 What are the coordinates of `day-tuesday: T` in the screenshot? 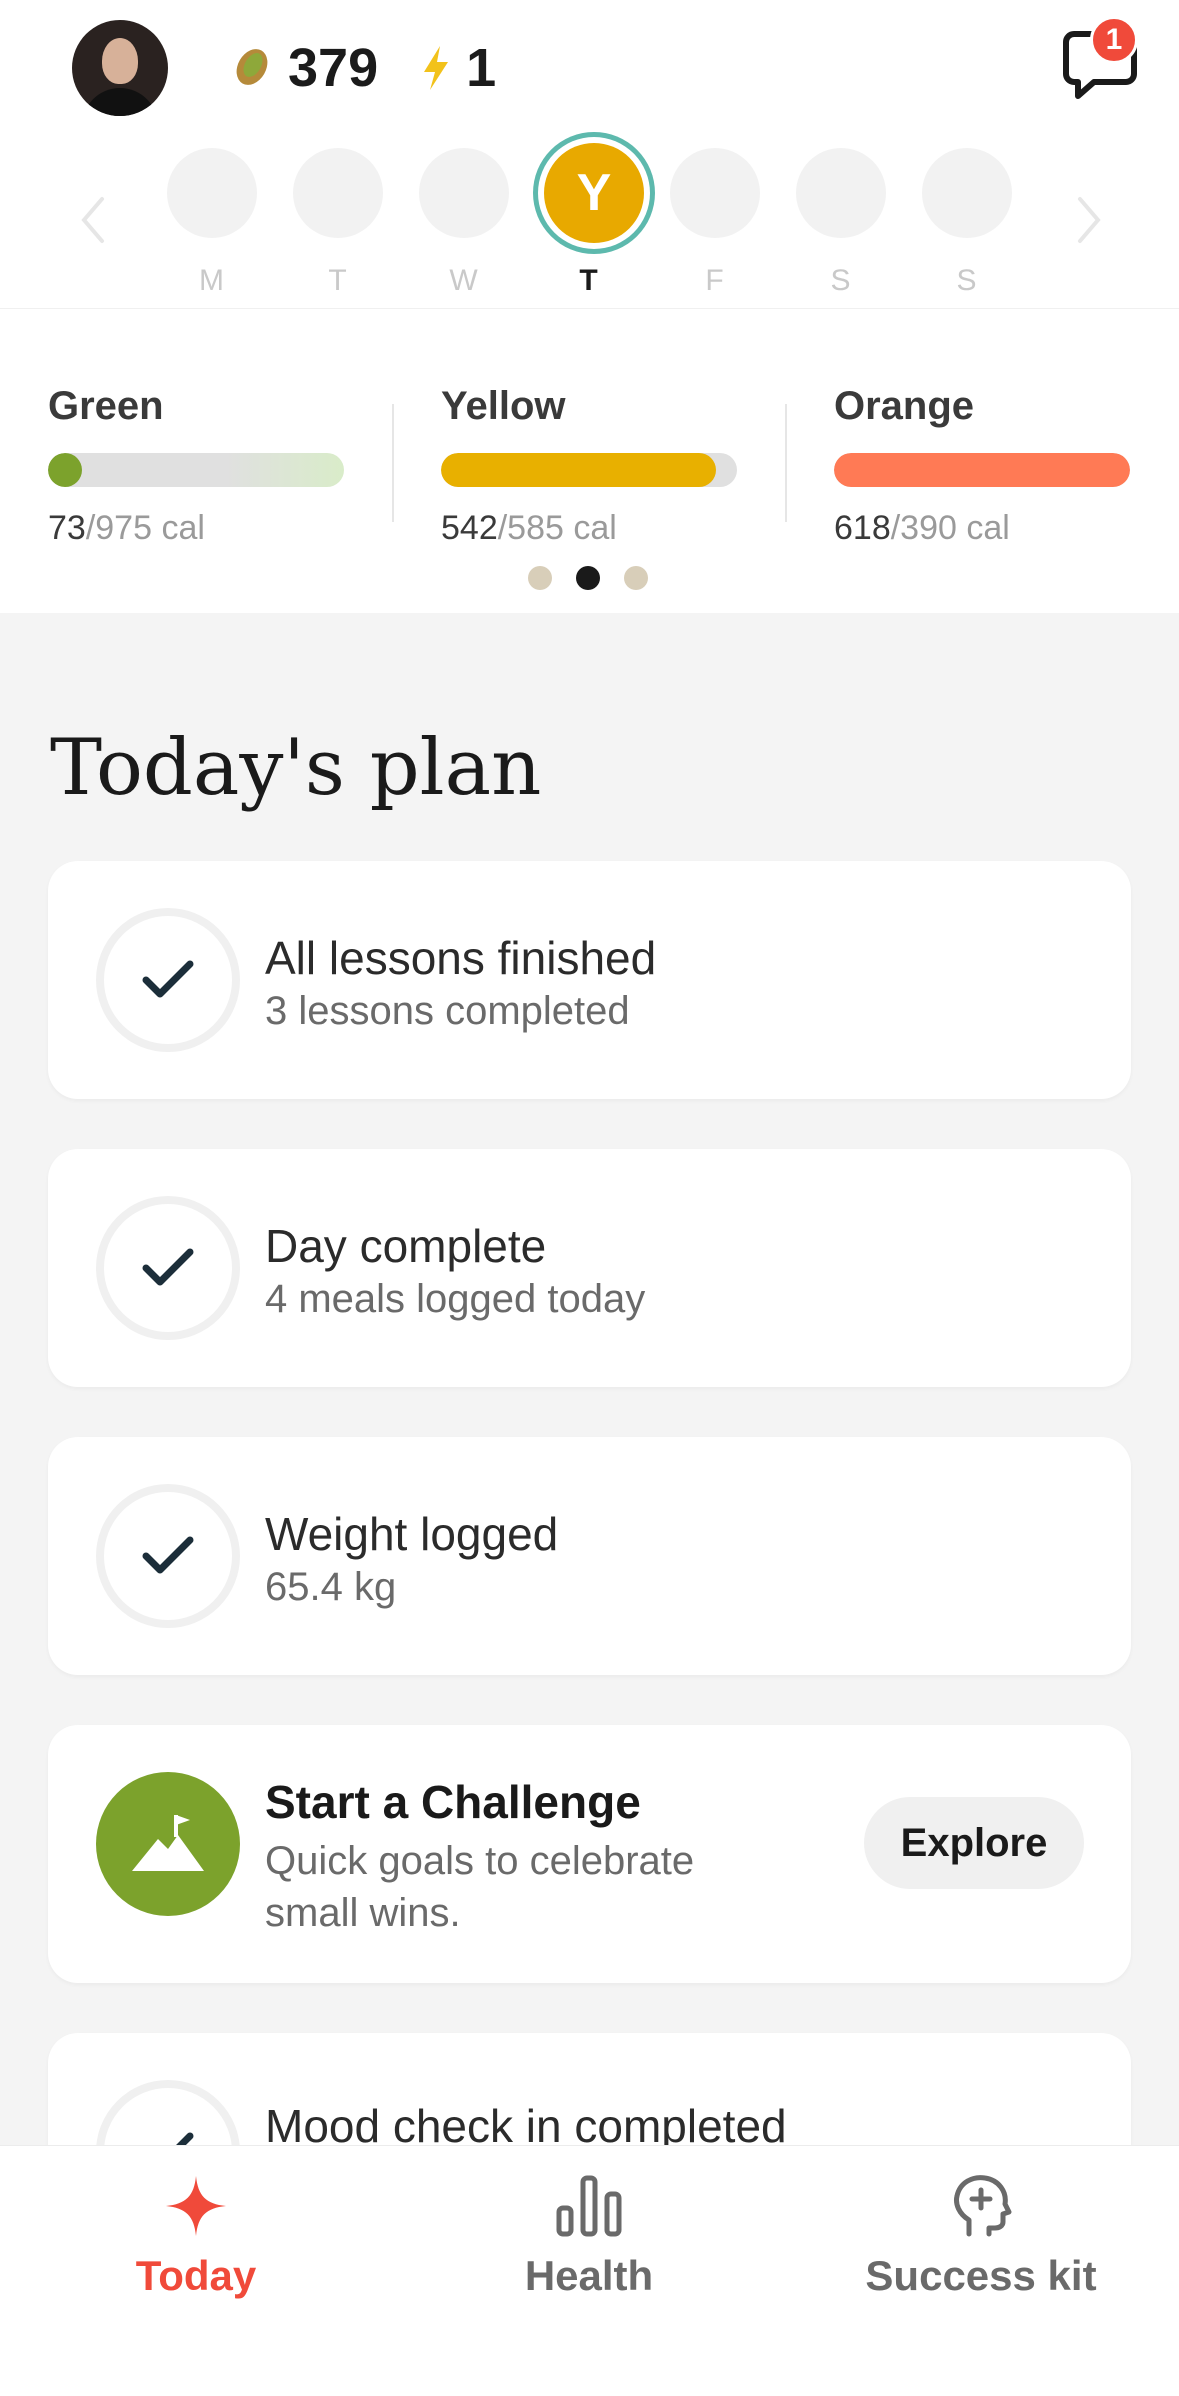 It's located at (338, 223).